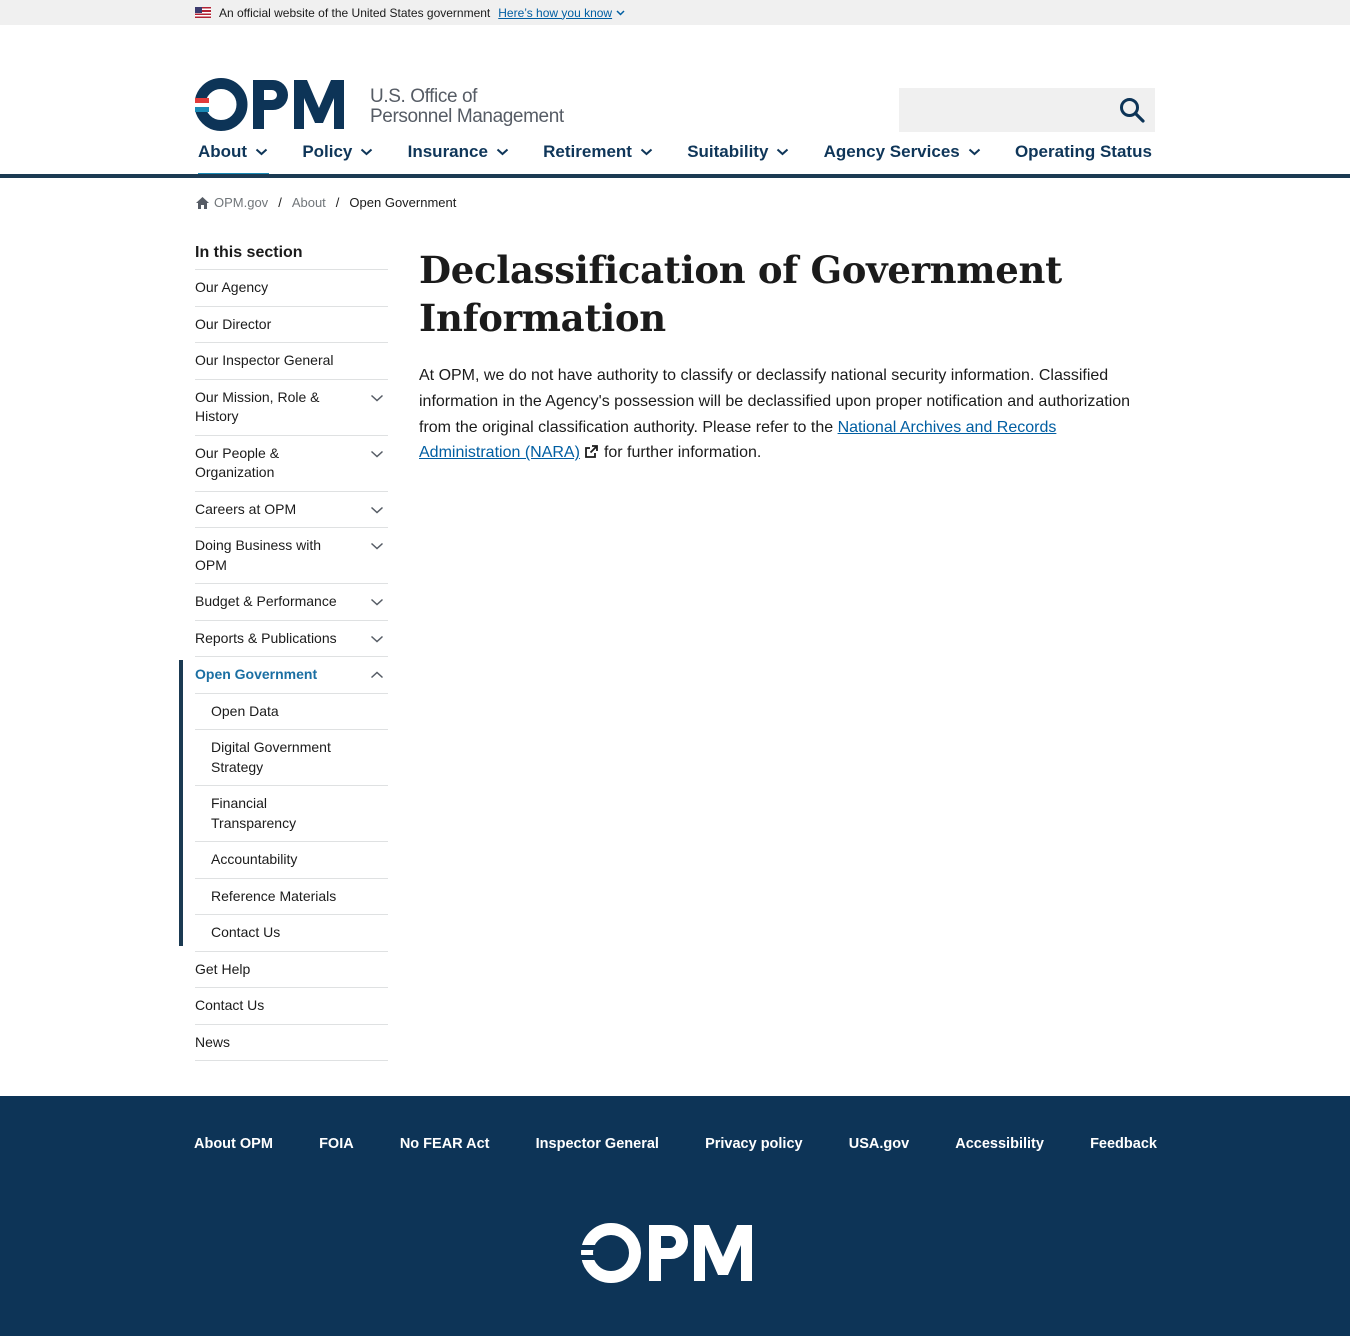  Describe the element at coordinates (202, 202) in the screenshot. I see `home-icon` at that location.